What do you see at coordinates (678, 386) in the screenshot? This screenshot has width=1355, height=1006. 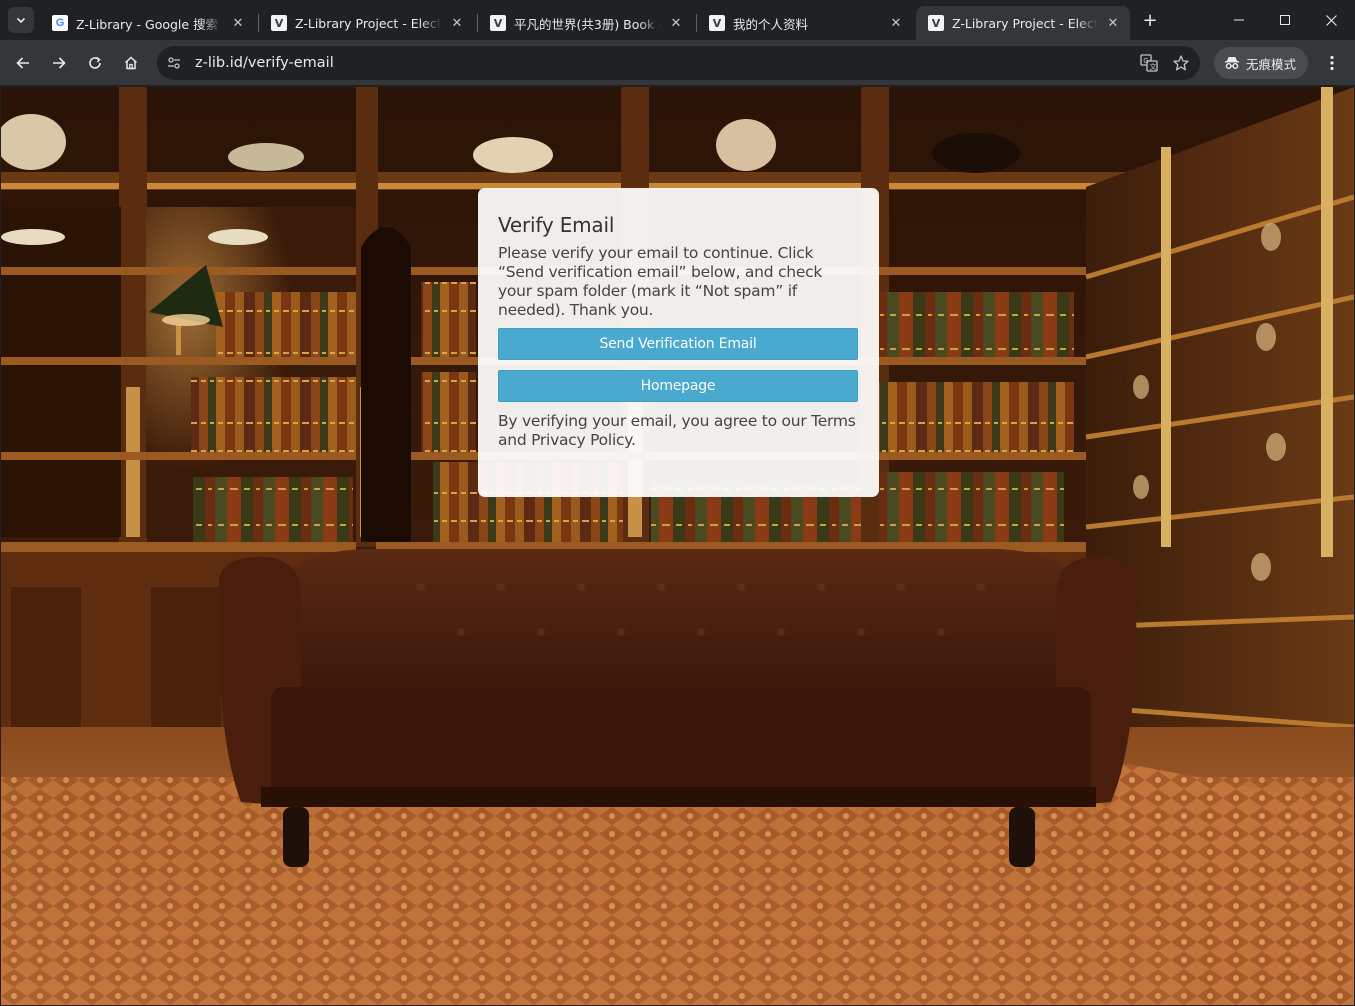 I see `homepage-button: Homepage` at bounding box center [678, 386].